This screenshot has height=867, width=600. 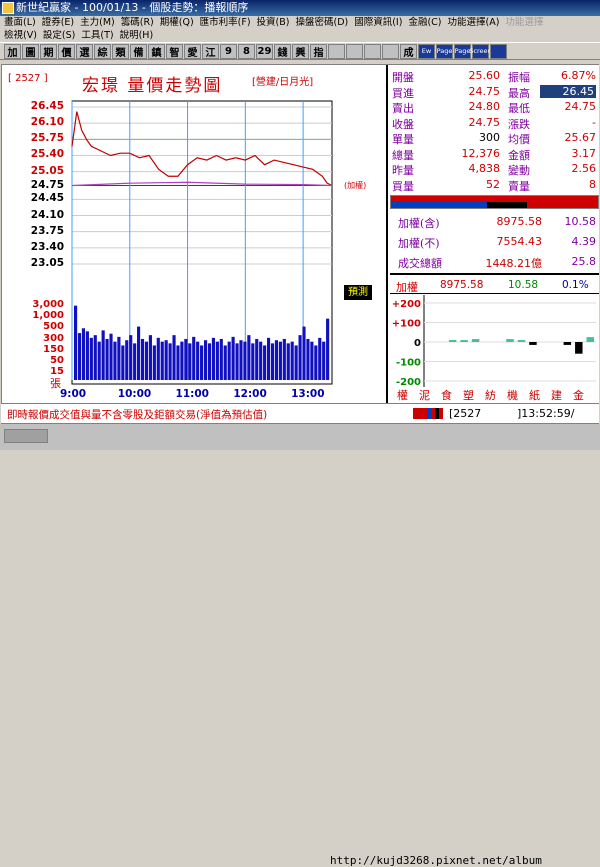 What do you see at coordinates (465, 413) in the screenshot?
I see `status-code: [2527` at bounding box center [465, 413].